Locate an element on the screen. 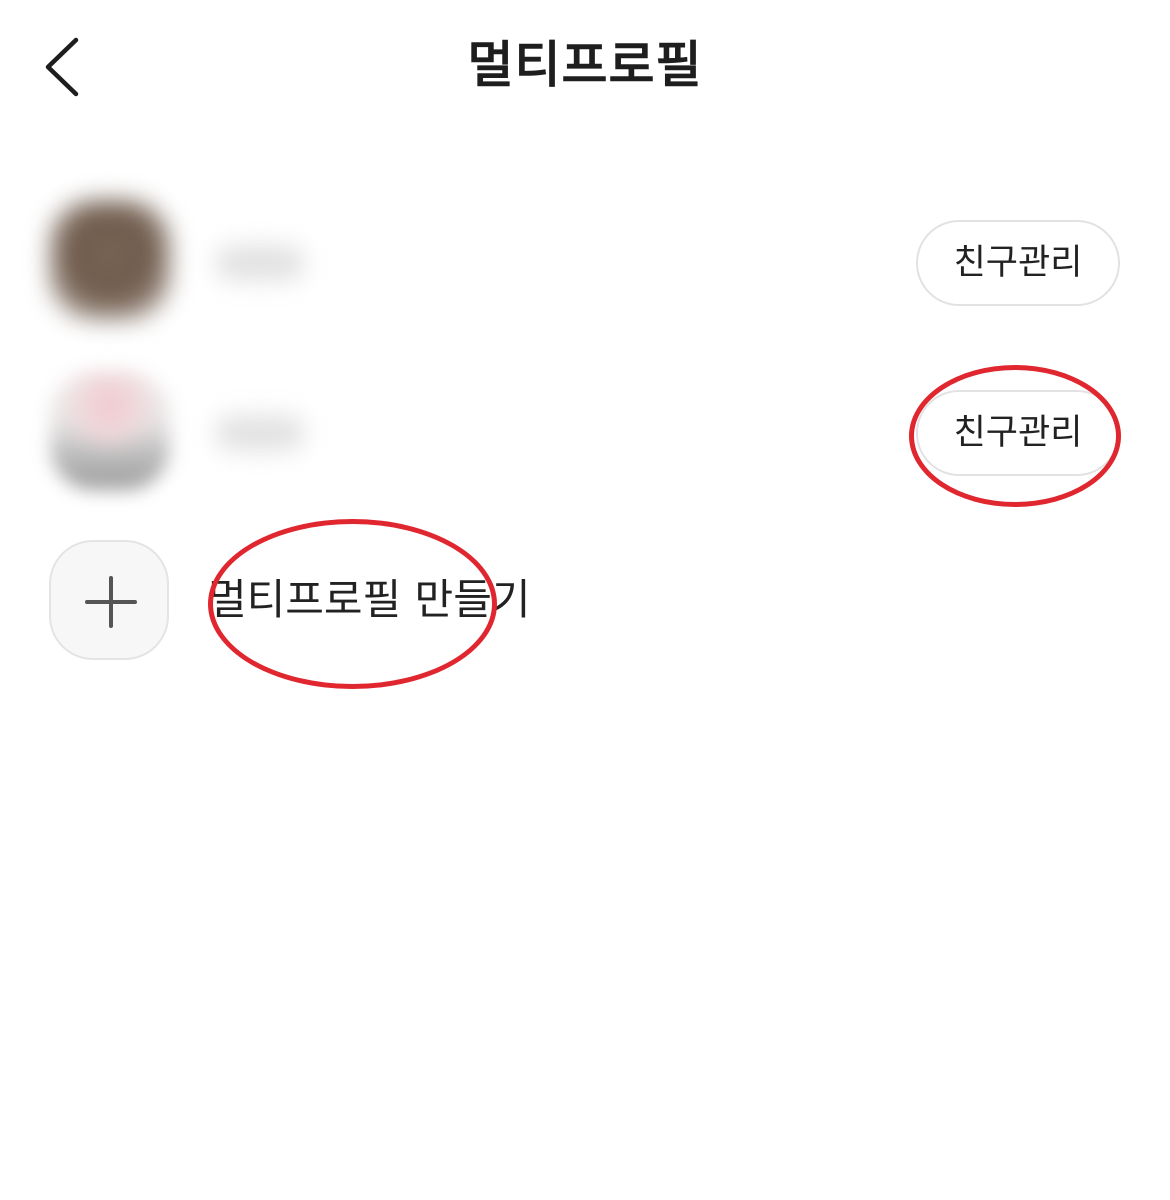  page-title: 멀티프로필 is located at coordinates (585, 65).